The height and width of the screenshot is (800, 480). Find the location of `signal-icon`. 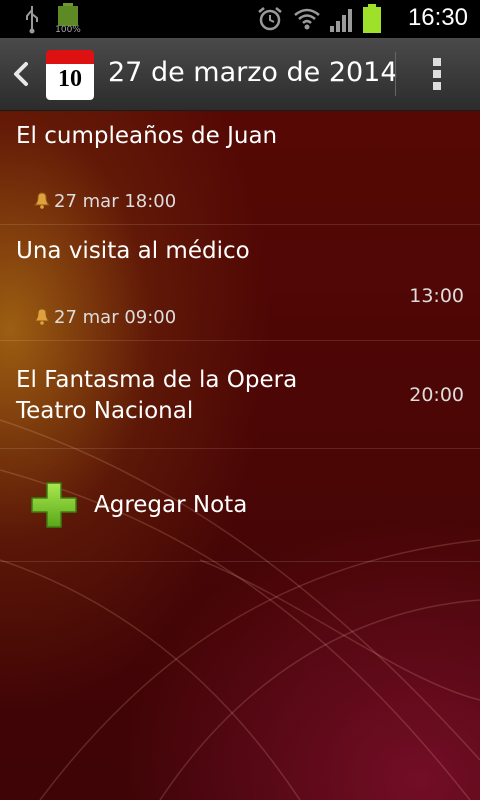

signal-icon is located at coordinates (341, 20).